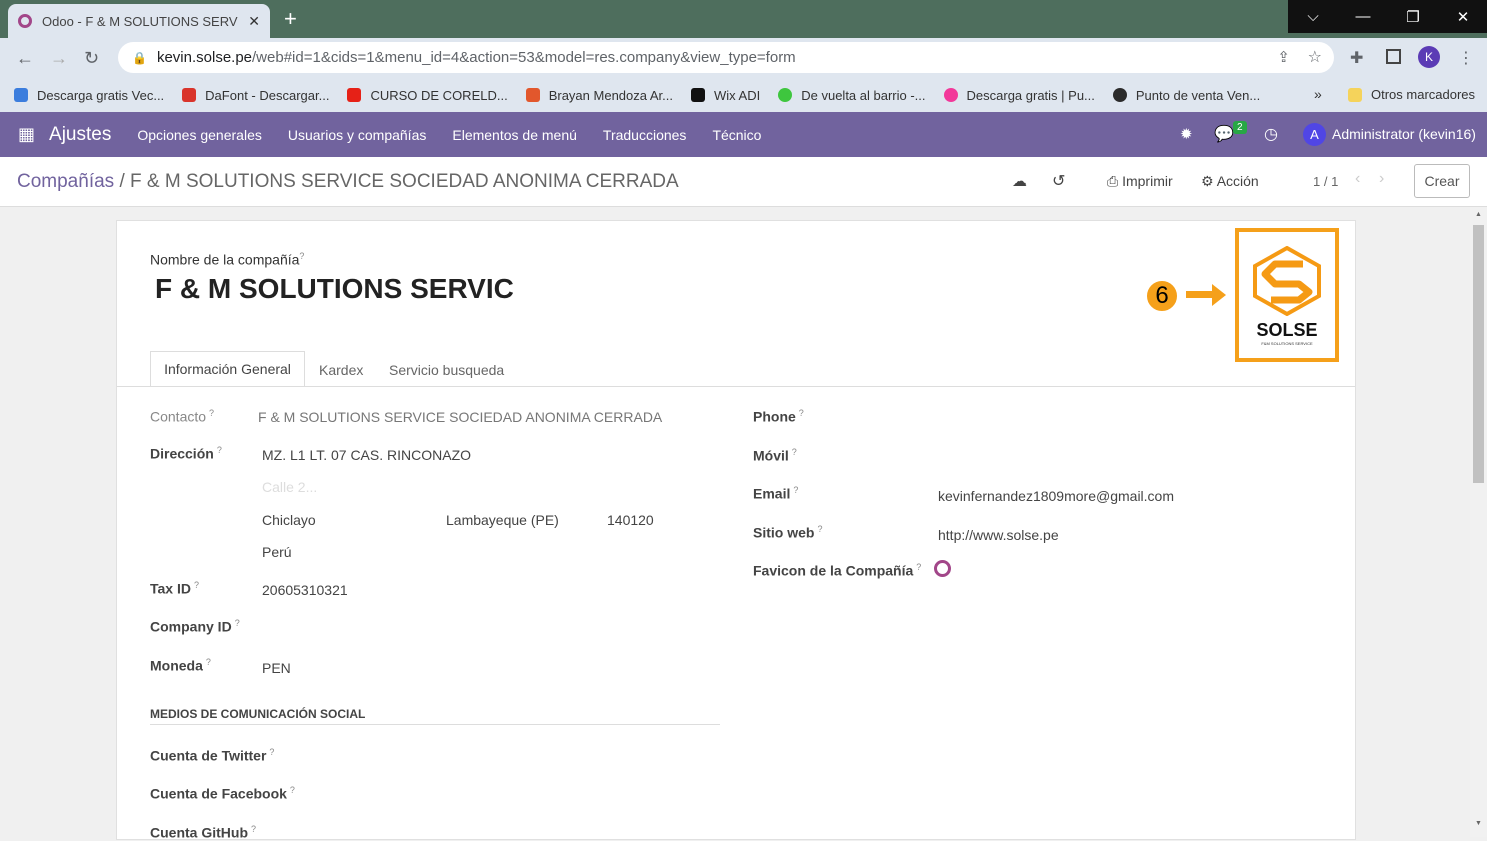 This screenshot has width=1487, height=841. What do you see at coordinates (1478, 522) in the screenshot?
I see `page-scrollbar: ▲ ▼` at bounding box center [1478, 522].